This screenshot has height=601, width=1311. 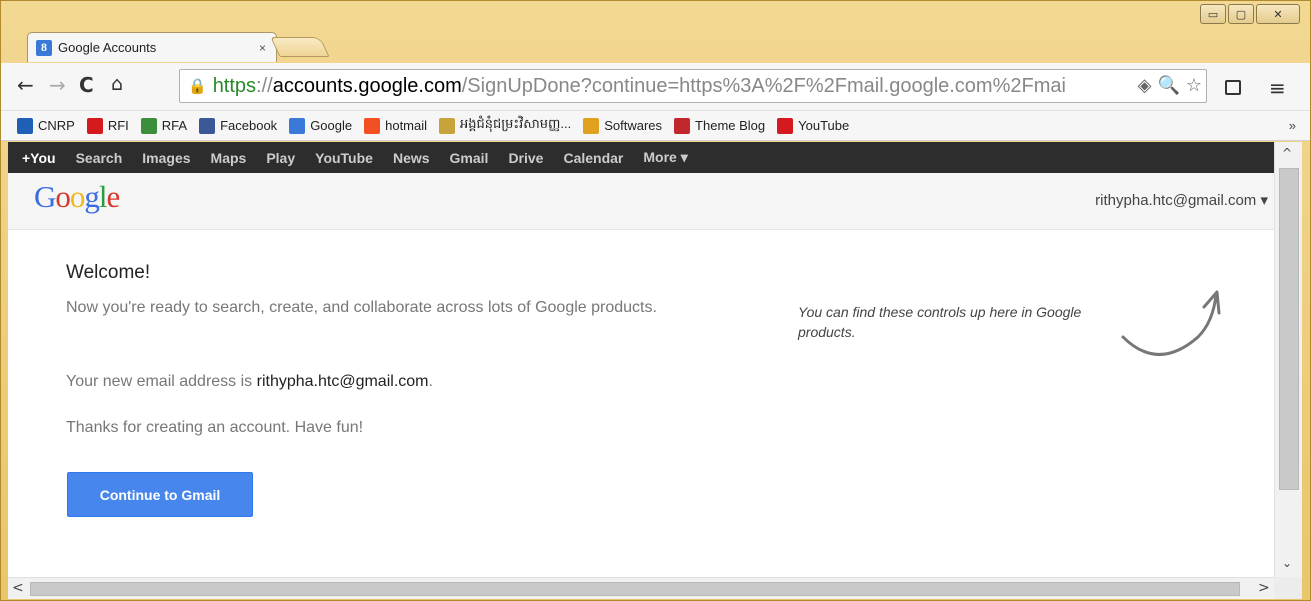 I want to click on continue-to-gmail-button: Continue to Gmail, so click(x=160, y=494).